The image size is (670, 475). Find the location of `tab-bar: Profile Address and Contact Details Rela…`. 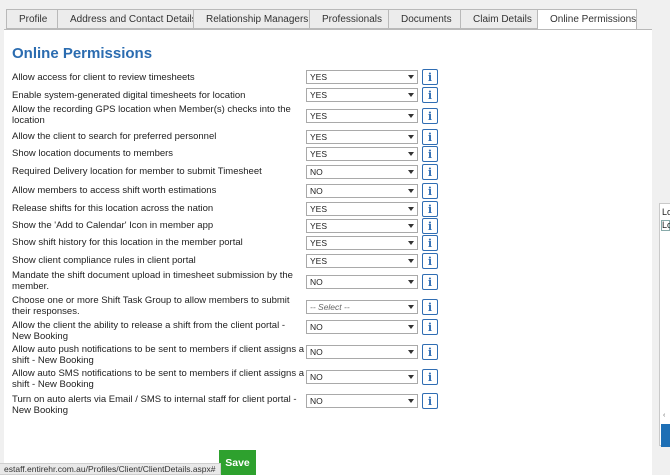

tab-bar: Profile Address and Contact Details Rela… is located at coordinates (321, 19).